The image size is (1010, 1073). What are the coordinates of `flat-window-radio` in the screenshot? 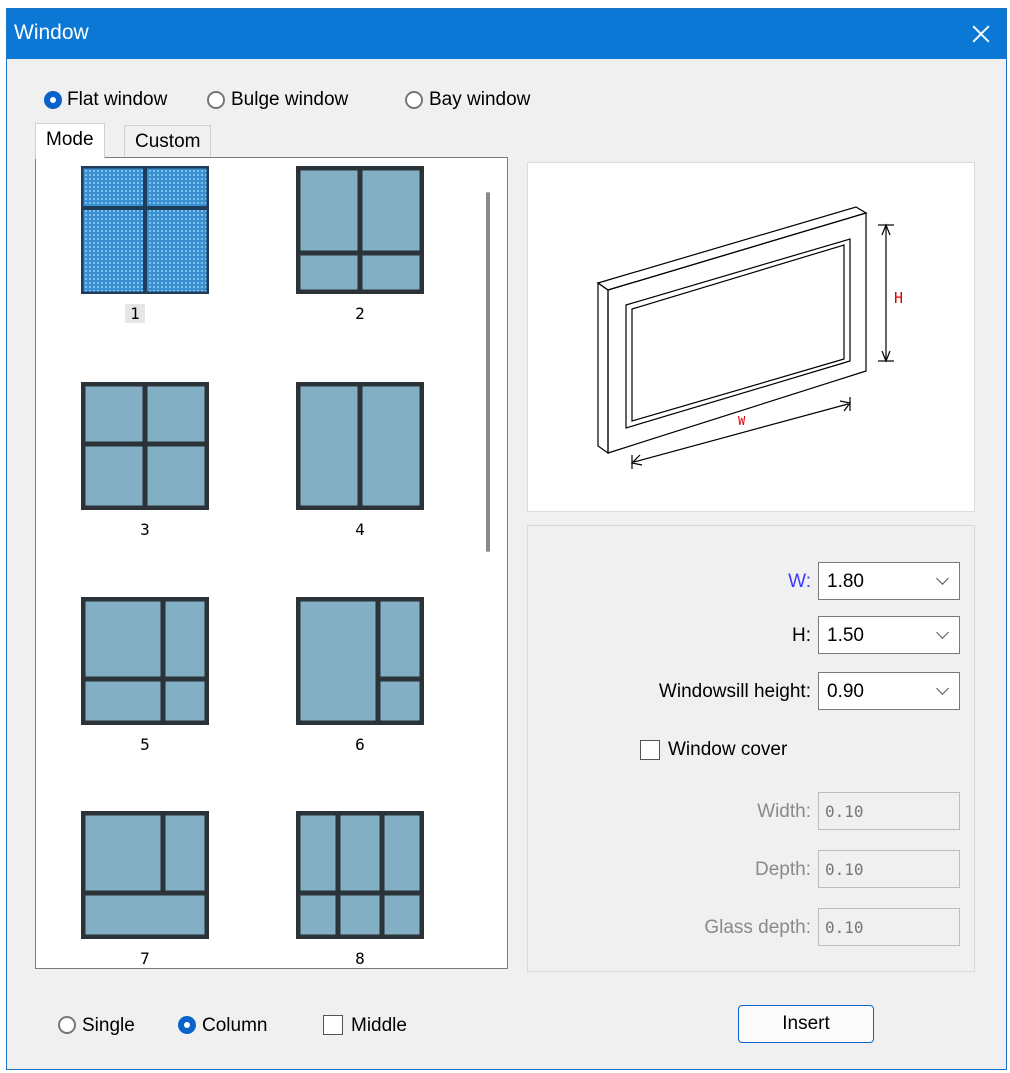 It's located at (53, 100).